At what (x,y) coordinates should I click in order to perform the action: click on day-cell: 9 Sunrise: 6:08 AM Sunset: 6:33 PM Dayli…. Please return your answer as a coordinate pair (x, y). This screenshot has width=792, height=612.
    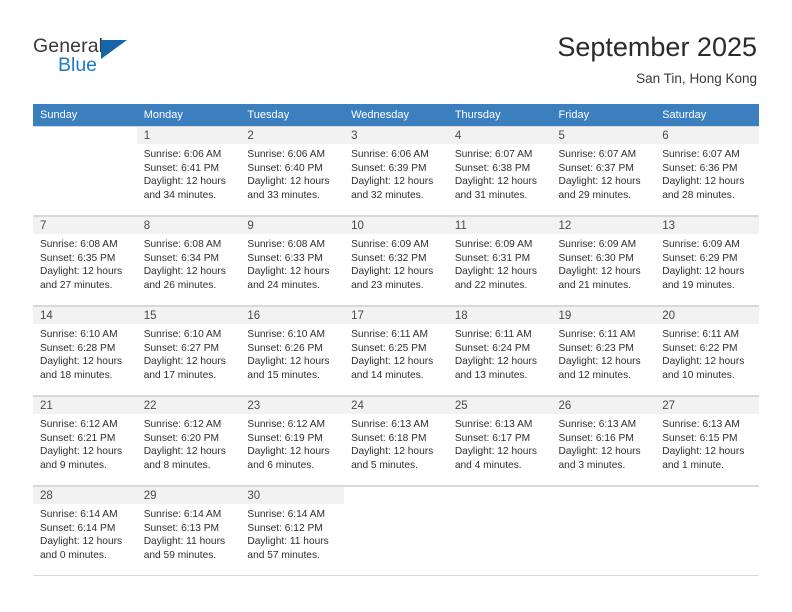
    Looking at the image, I should click on (292, 261).